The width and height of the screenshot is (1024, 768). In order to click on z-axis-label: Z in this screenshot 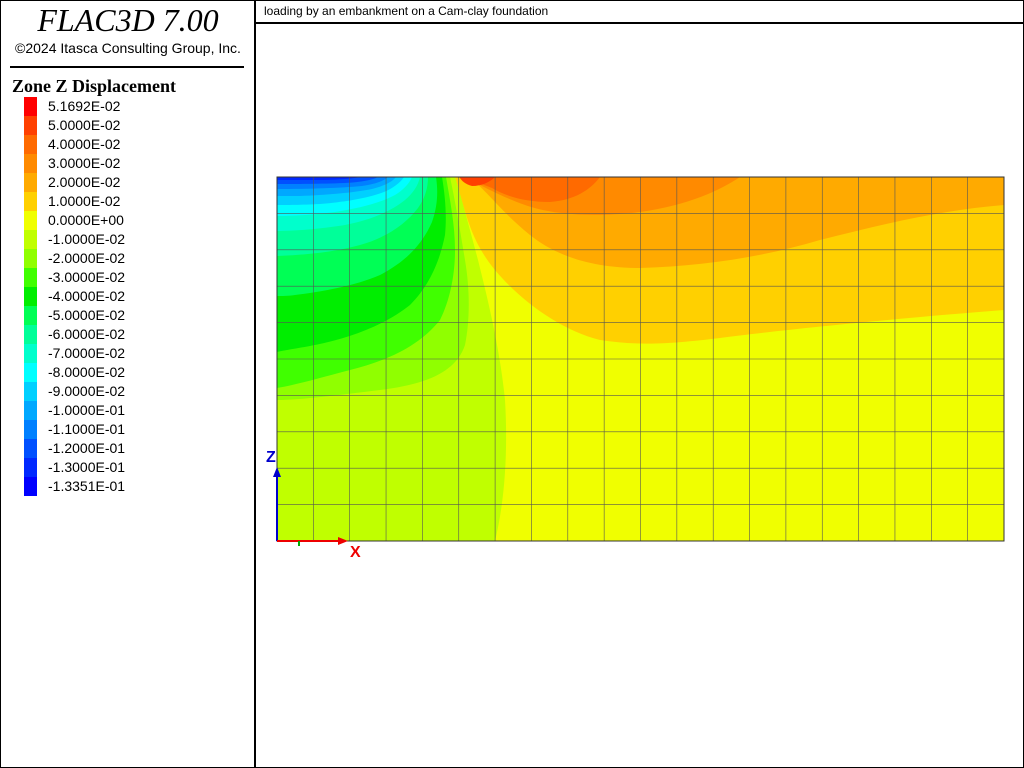, I will do `click(271, 457)`.